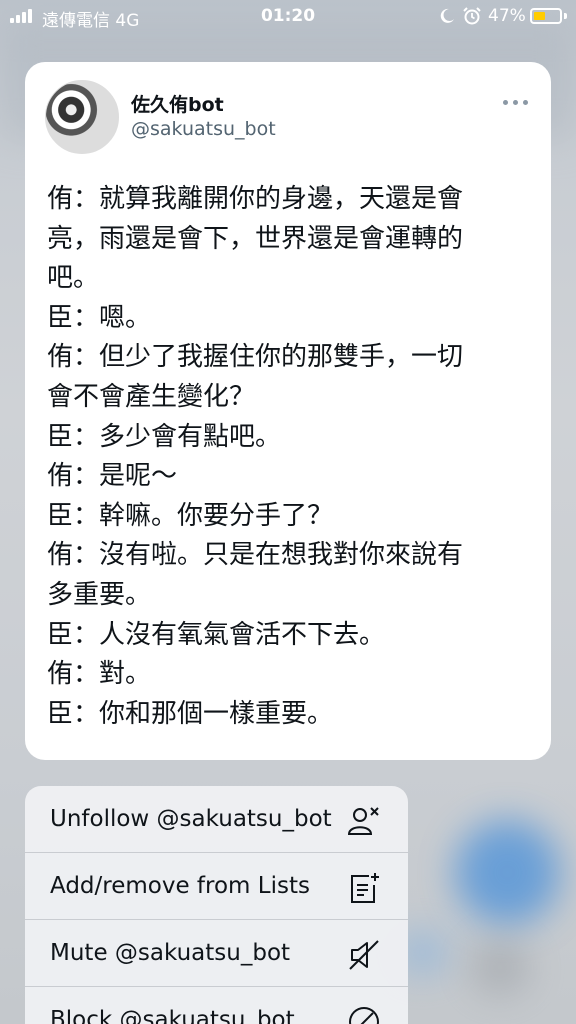 The height and width of the screenshot is (1024, 576). Describe the element at coordinates (364, 955) in the screenshot. I see `mute-speaker-icon` at that location.